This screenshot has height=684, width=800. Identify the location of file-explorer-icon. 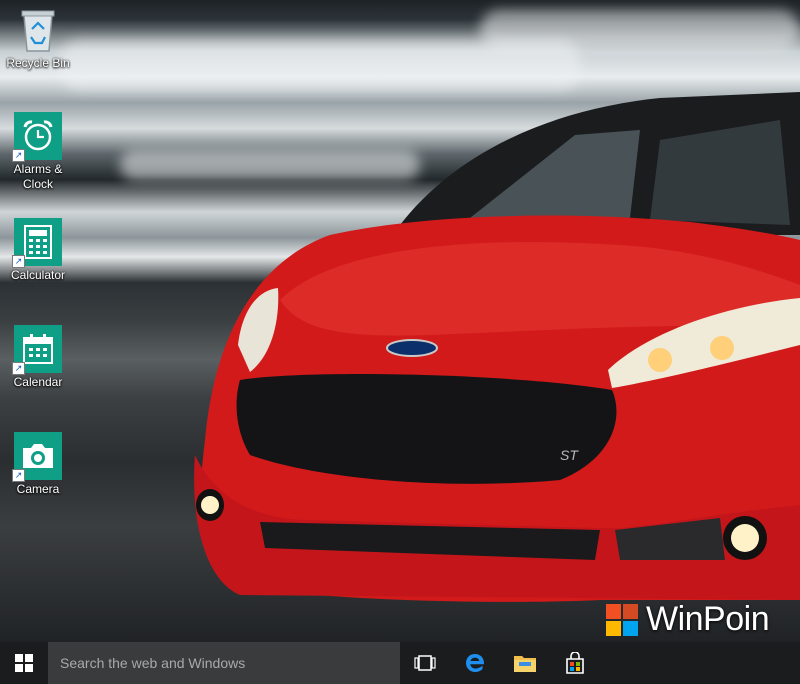
(525, 664).